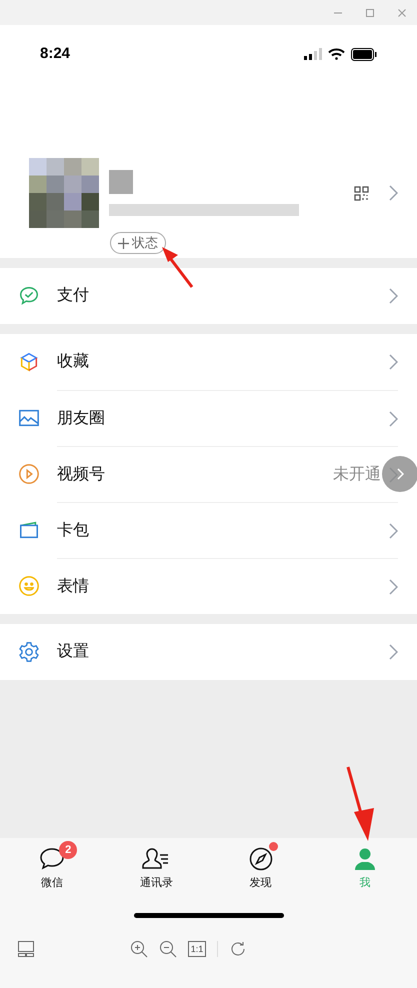  I want to click on menu-item-label: 表情, so click(73, 586).